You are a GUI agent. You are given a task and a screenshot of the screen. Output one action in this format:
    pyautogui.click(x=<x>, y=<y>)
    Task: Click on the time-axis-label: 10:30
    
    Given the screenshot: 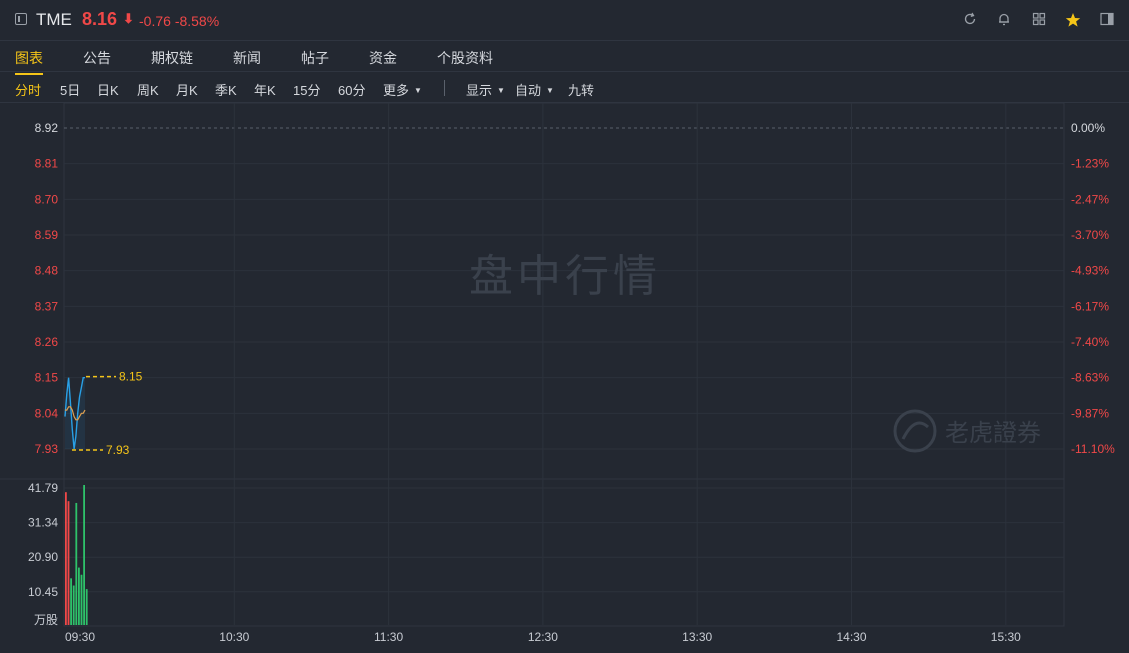 What is the action you would take?
    pyautogui.click(x=234, y=637)
    